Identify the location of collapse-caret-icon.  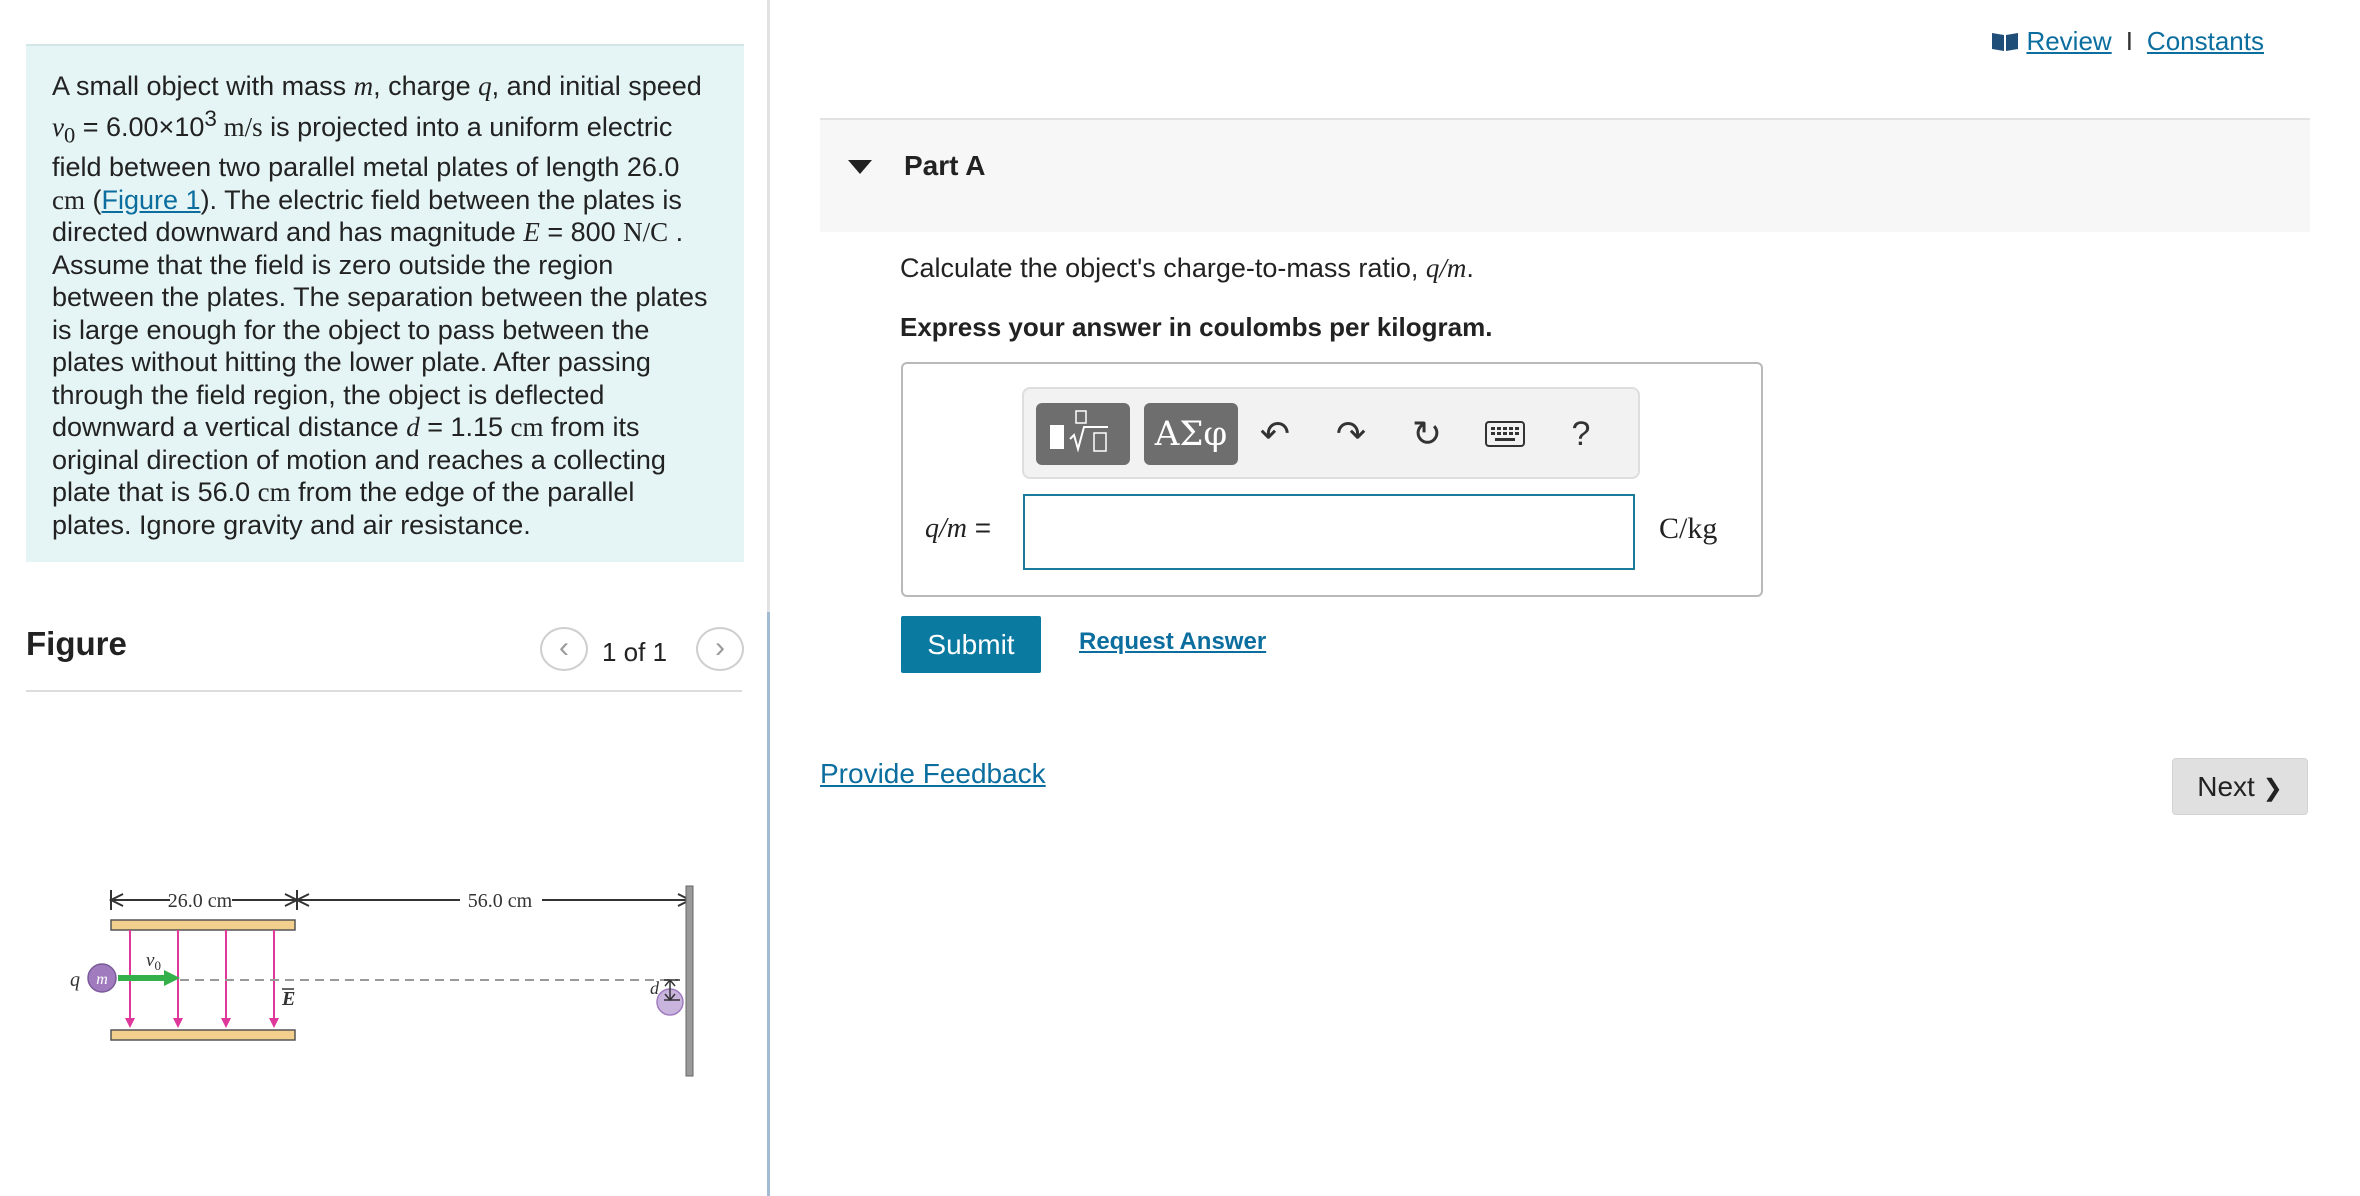
(860, 167).